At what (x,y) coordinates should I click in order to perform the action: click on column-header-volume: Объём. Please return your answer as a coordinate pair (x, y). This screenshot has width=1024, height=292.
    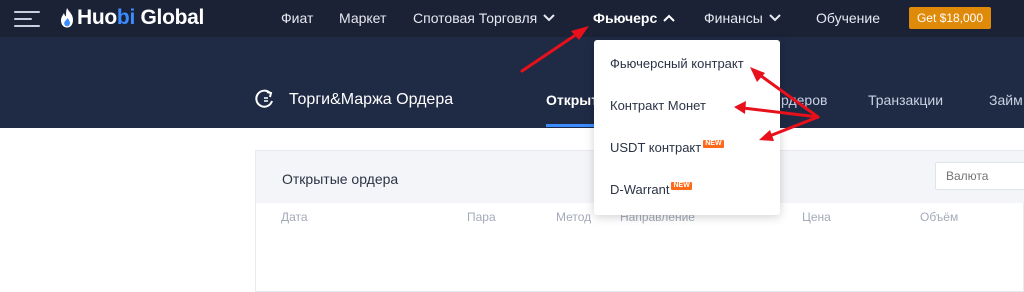
    Looking at the image, I should click on (939, 217).